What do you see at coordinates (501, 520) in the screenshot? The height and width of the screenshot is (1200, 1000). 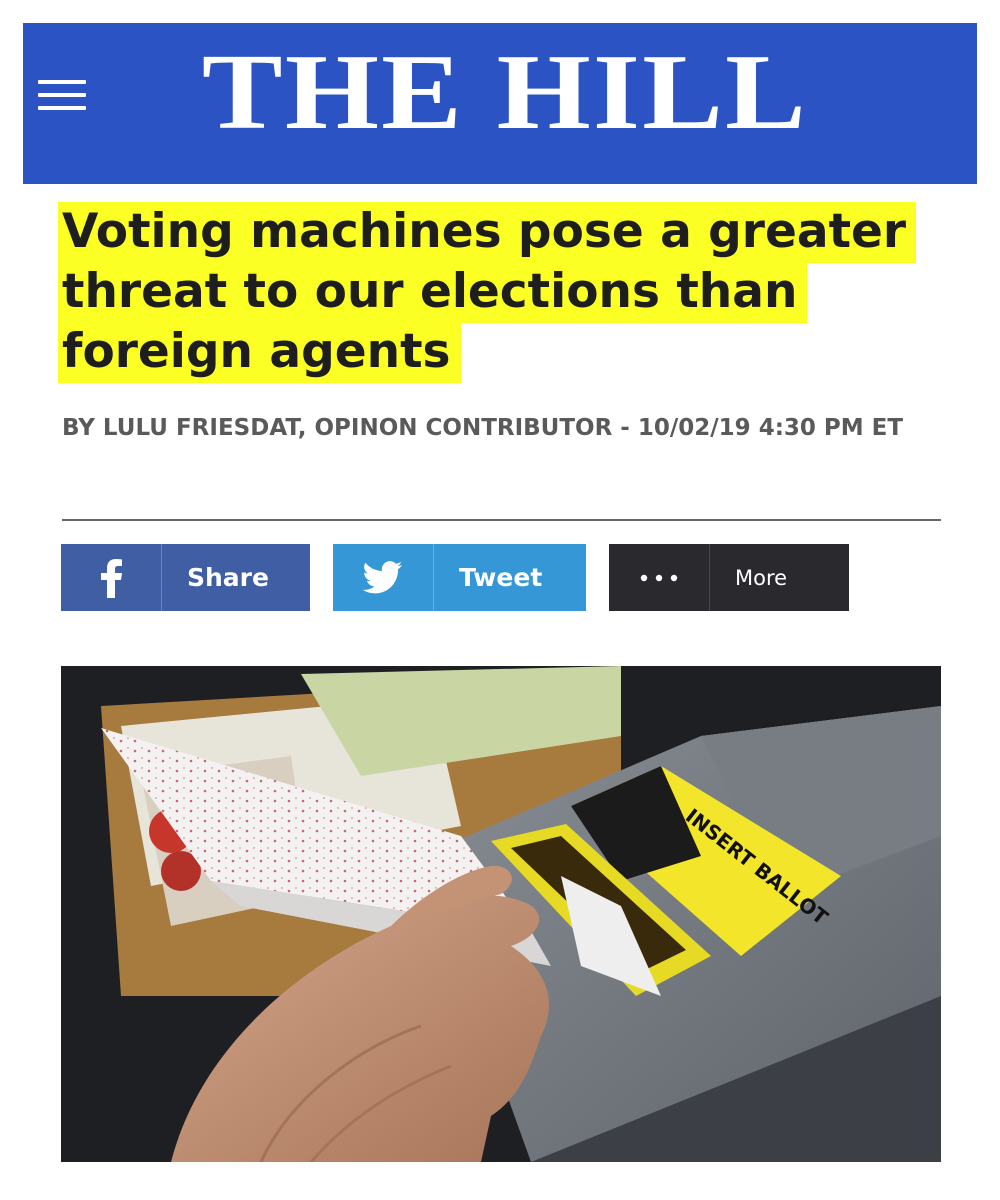 I see `byline-divider` at bounding box center [501, 520].